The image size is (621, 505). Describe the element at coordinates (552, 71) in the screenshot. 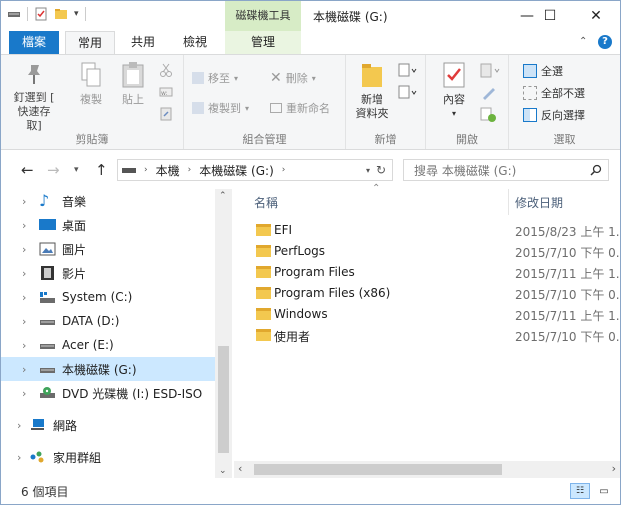

I see `select-all-label: 全選` at that location.